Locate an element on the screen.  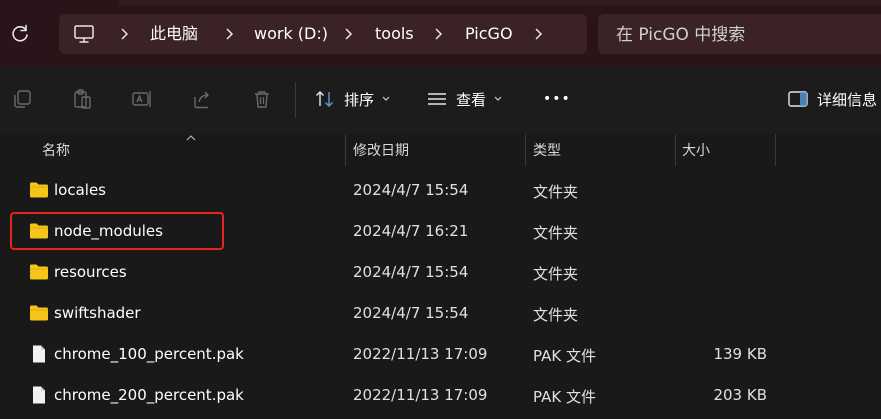
address-bar: 此电脑 work (D:) tools PicGO is located at coordinates (323, 34).